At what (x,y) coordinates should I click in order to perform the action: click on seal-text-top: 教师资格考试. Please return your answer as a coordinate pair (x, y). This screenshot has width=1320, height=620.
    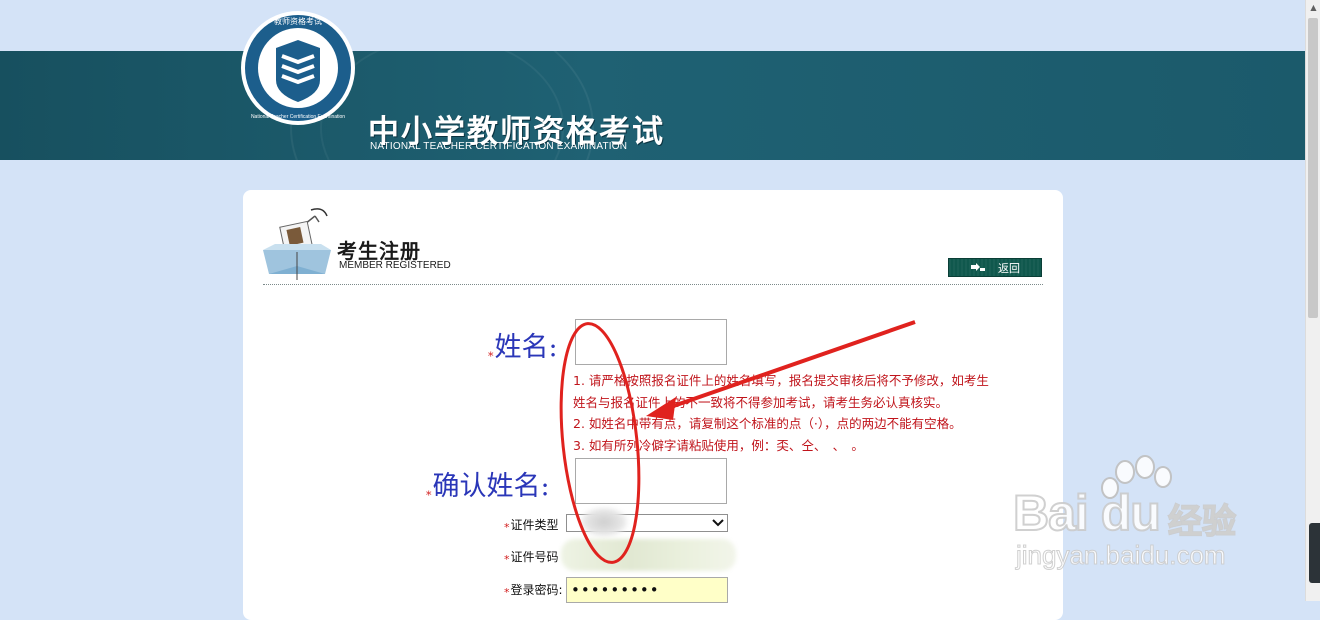
    Looking at the image, I should click on (298, 21).